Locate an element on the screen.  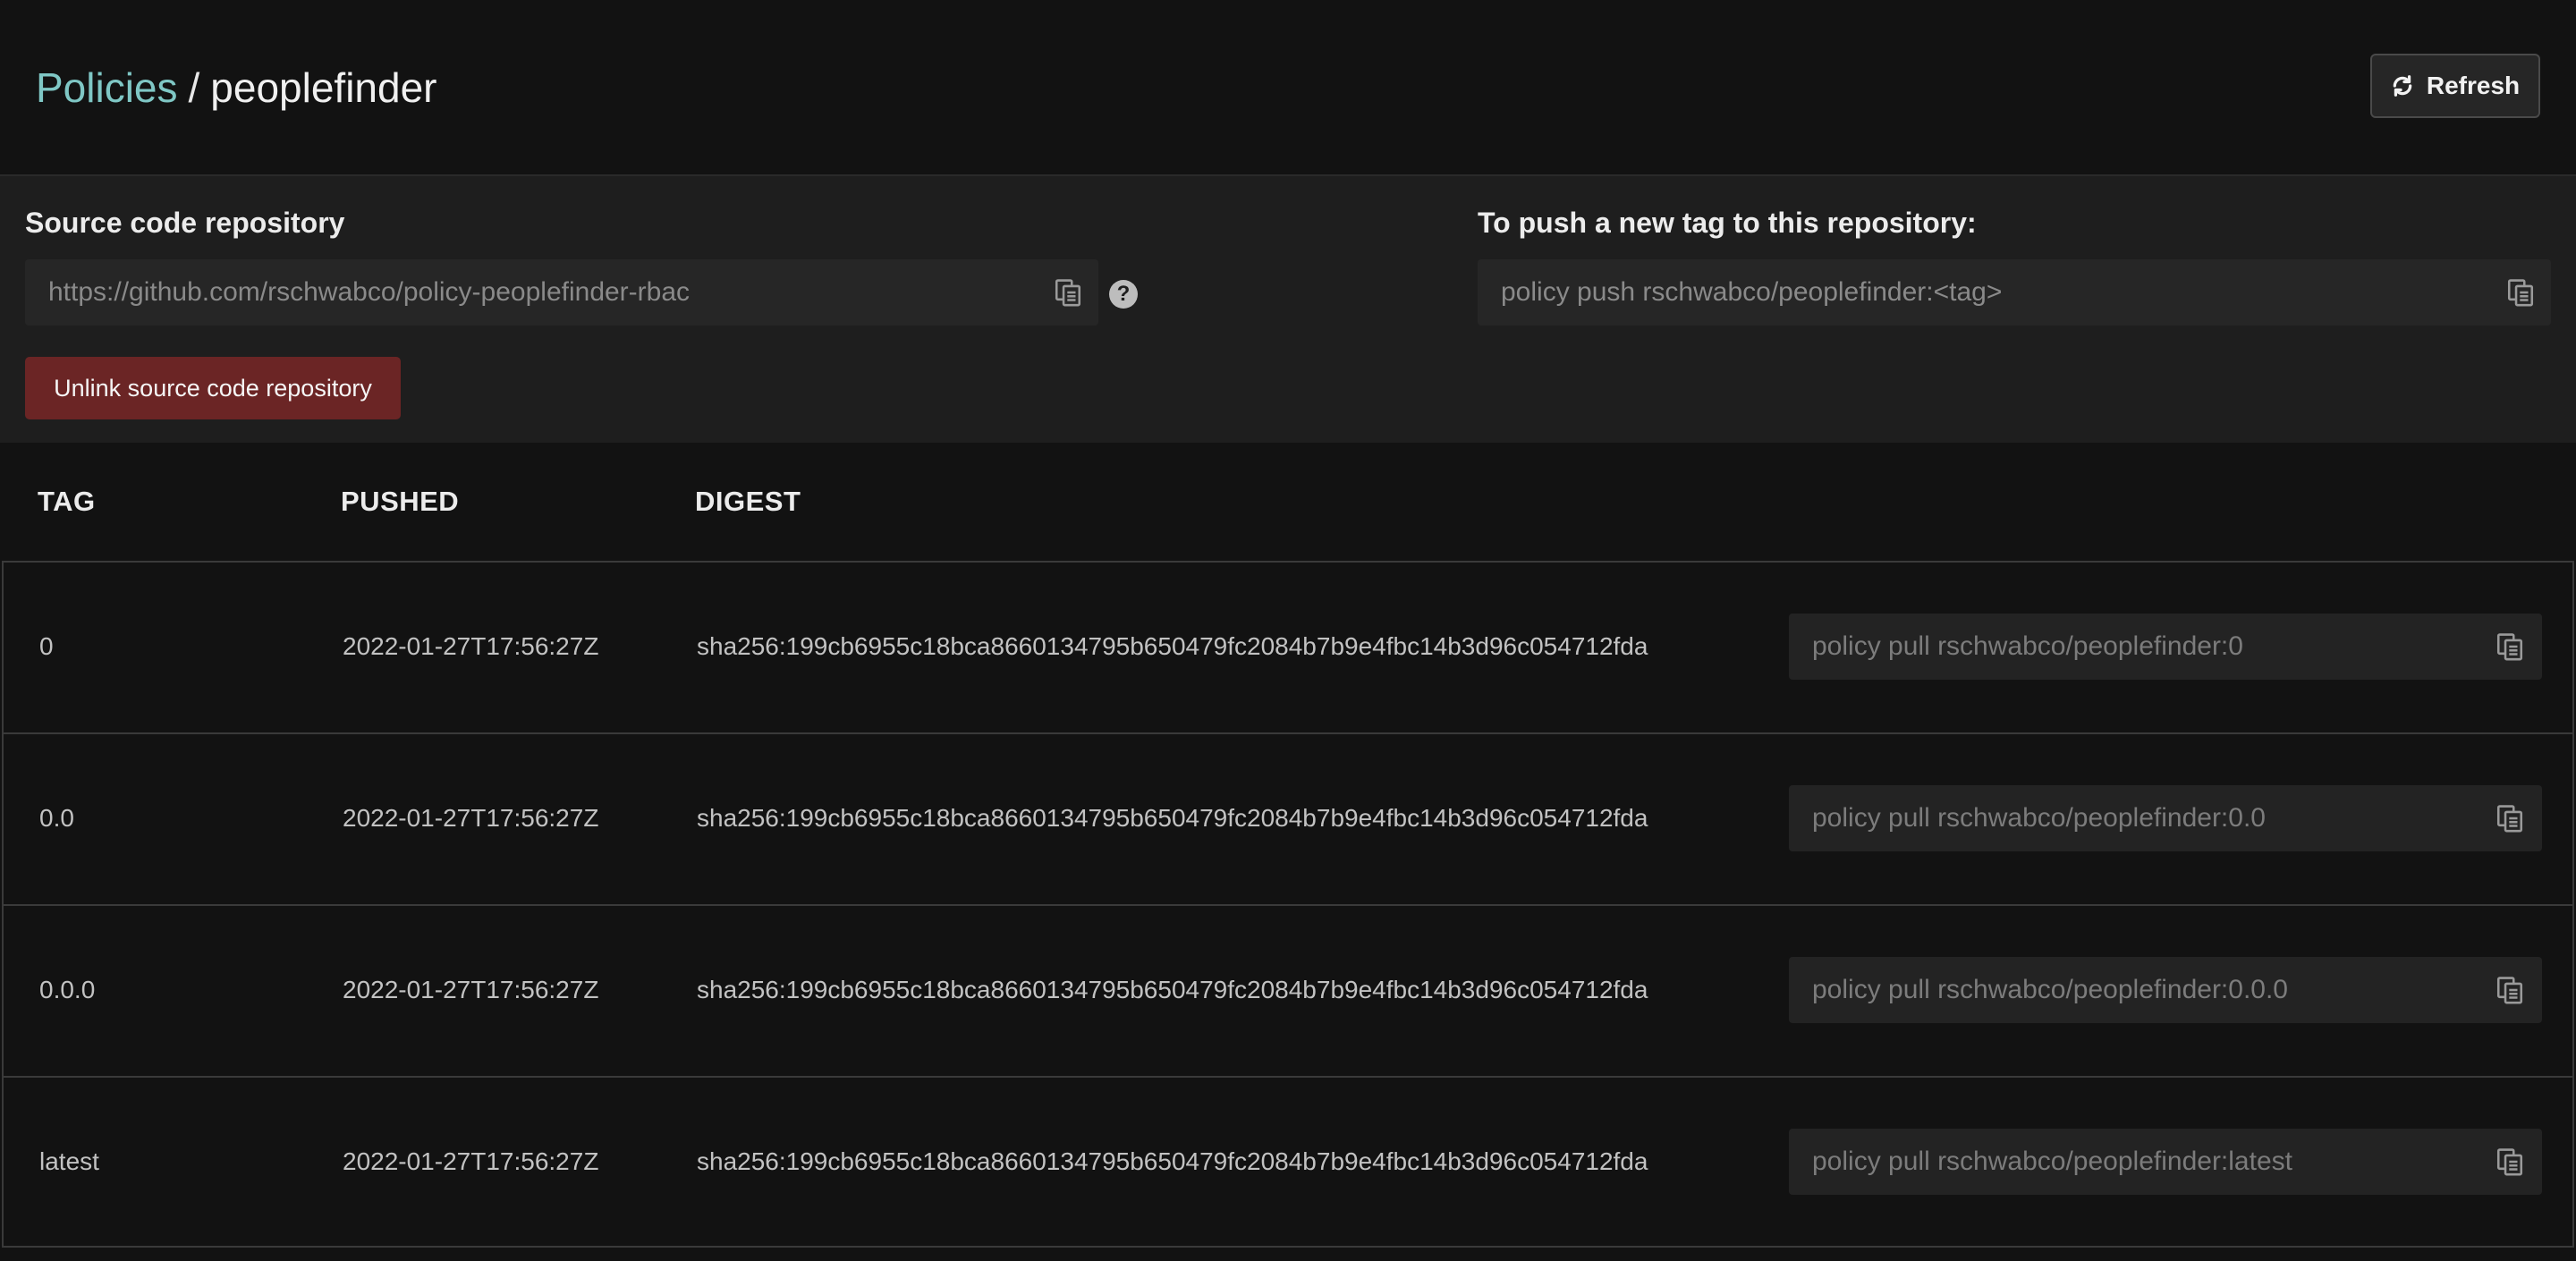
tags-table-header: TAG PUSHED DIGEST is located at coordinates (1288, 502).